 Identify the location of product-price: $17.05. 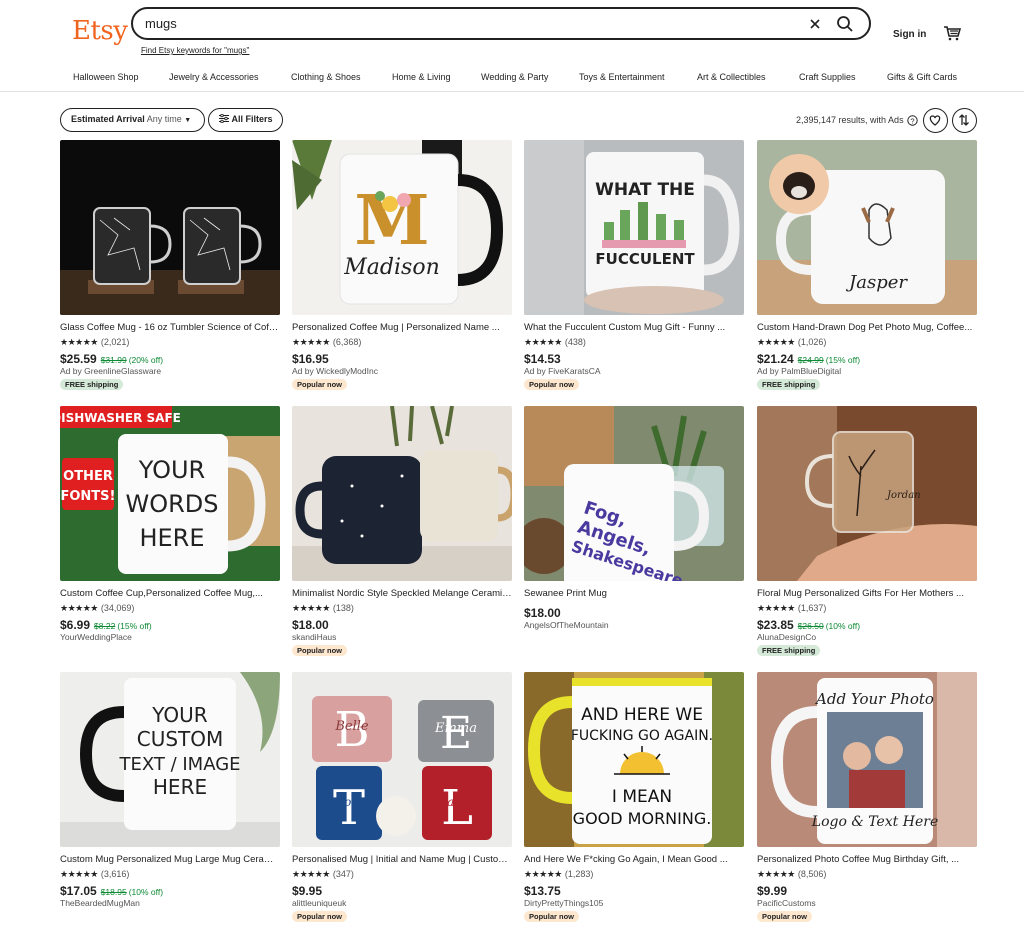
(78, 891).